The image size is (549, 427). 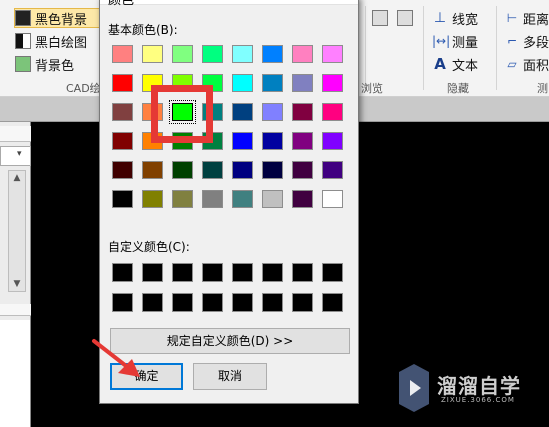 What do you see at coordinates (17, 284) in the screenshot?
I see `scroll-down-icon: ▼` at bounding box center [17, 284].